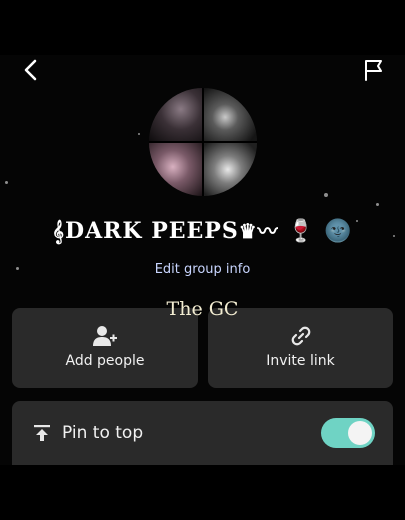 The width and height of the screenshot is (405, 520). What do you see at coordinates (300, 348) in the screenshot?
I see `invite-link-button: Invite link` at bounding box center [300, 348].